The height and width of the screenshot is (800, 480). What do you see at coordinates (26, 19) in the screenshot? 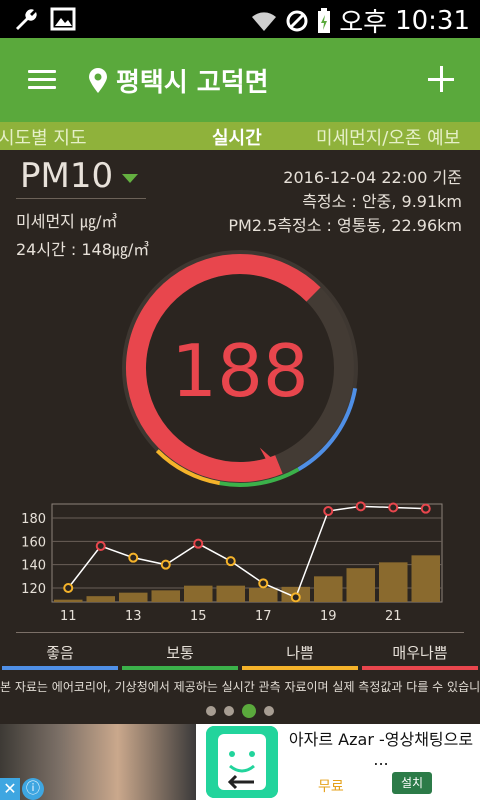
I see `wrench-icon` at bounding box center [26, 19].